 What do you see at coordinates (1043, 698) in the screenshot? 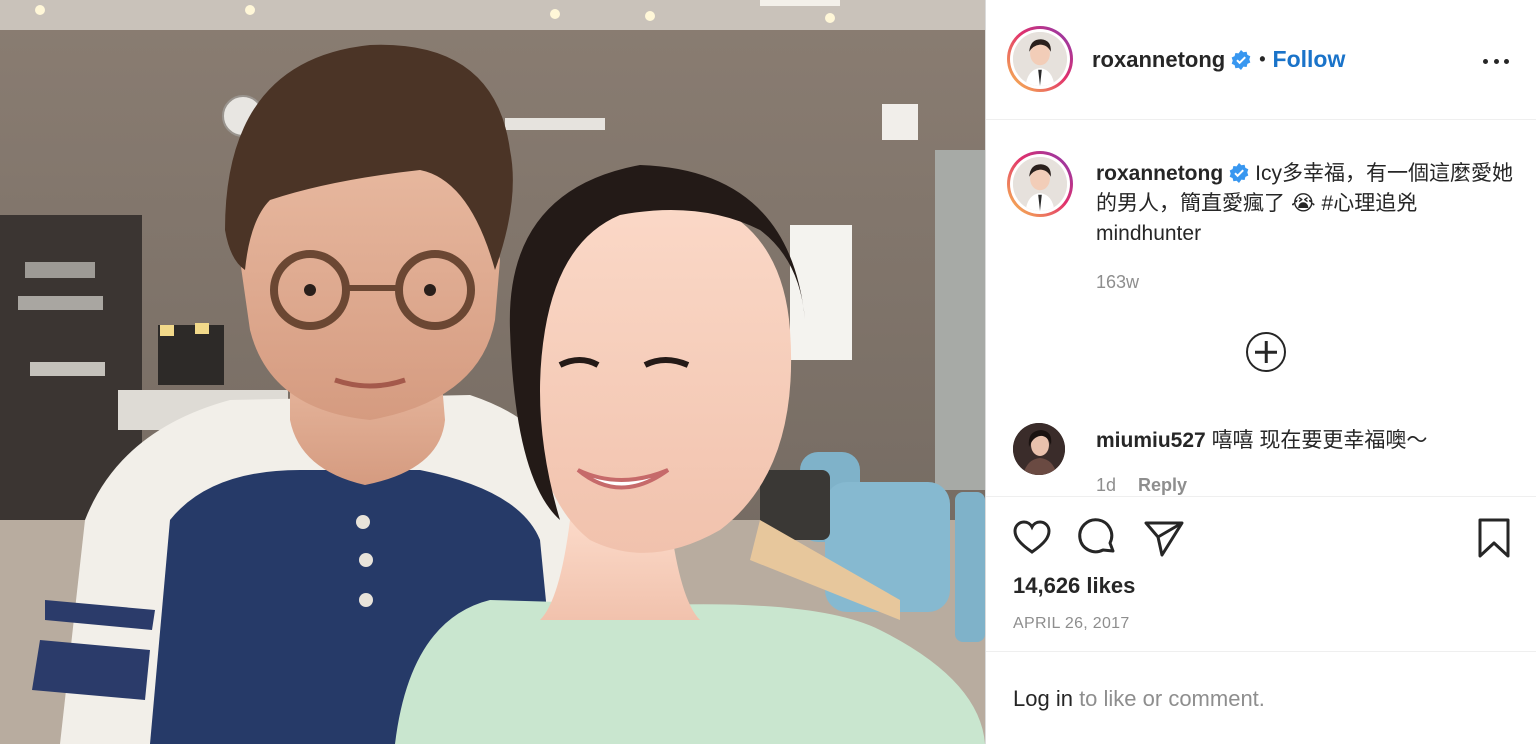
I see `login-link: Log in` at bounding box center [1043, 698].